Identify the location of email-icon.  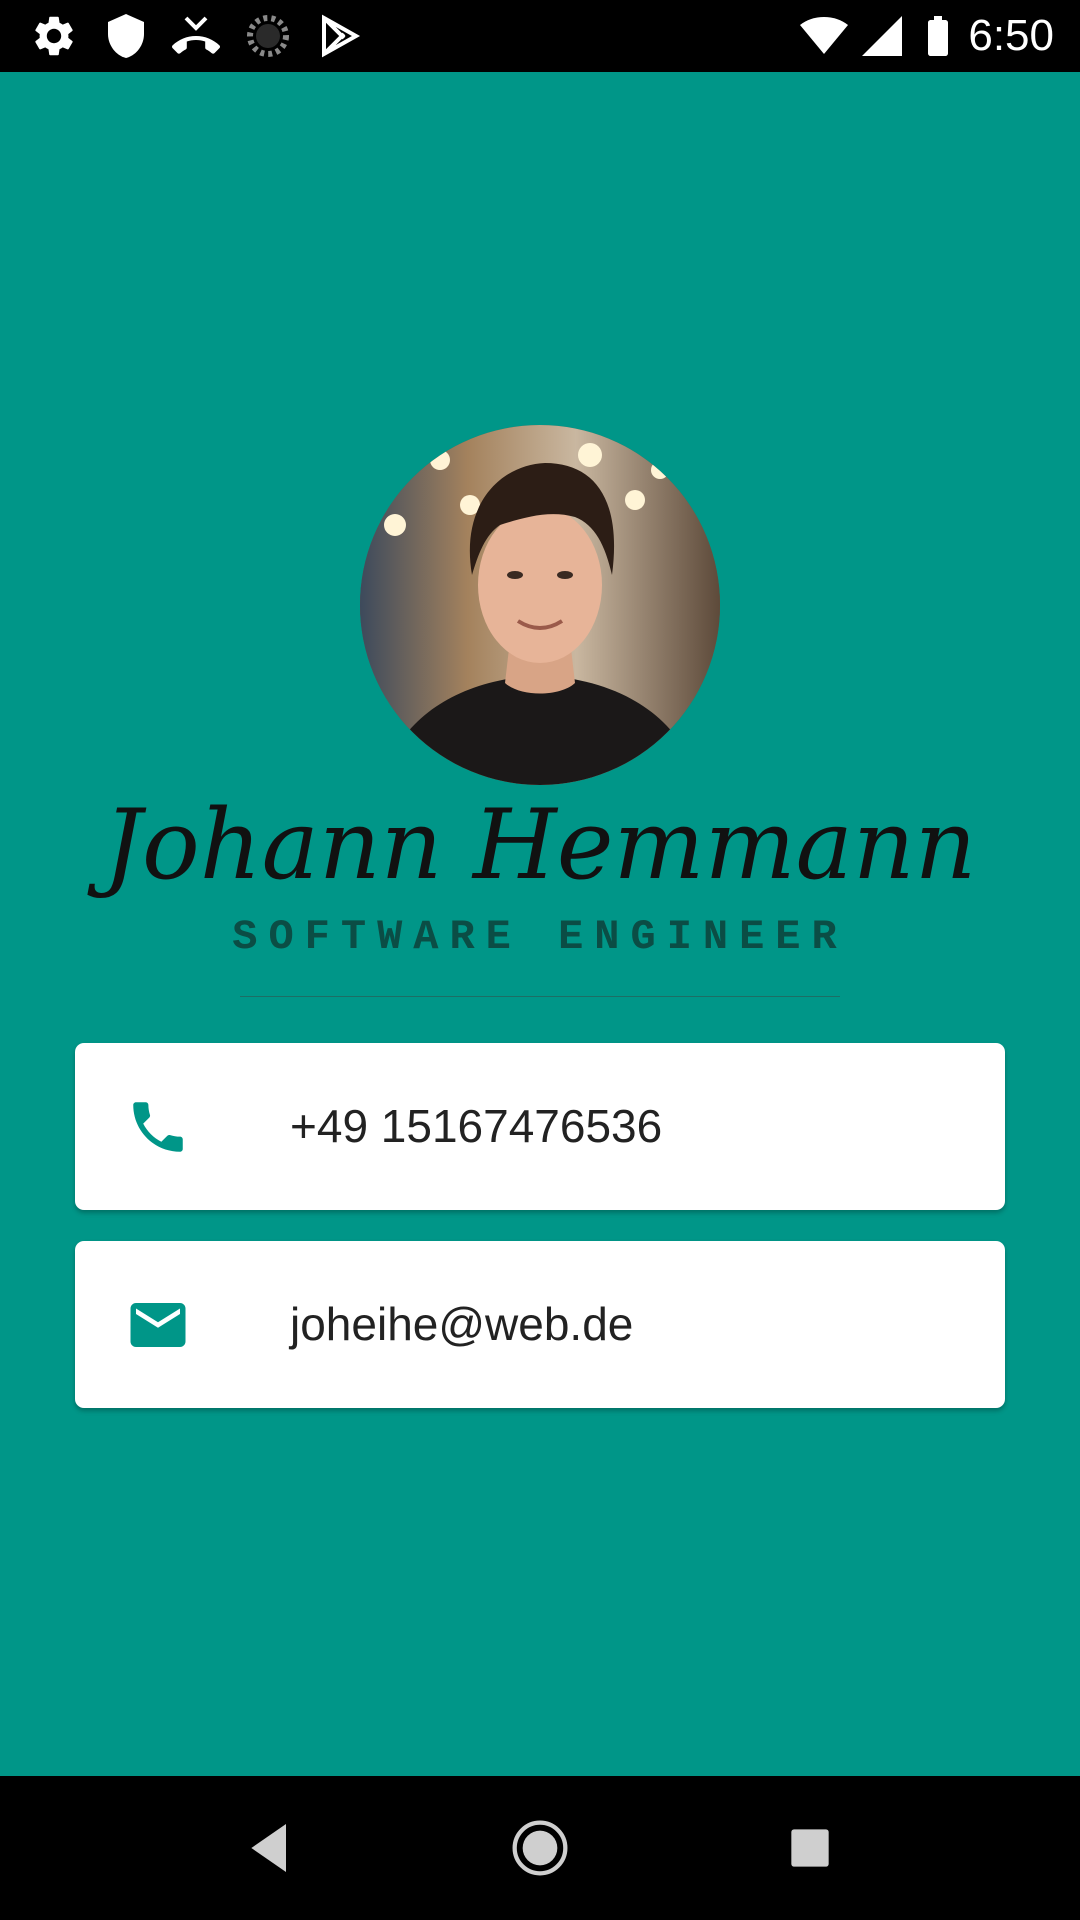
(158, 1325).